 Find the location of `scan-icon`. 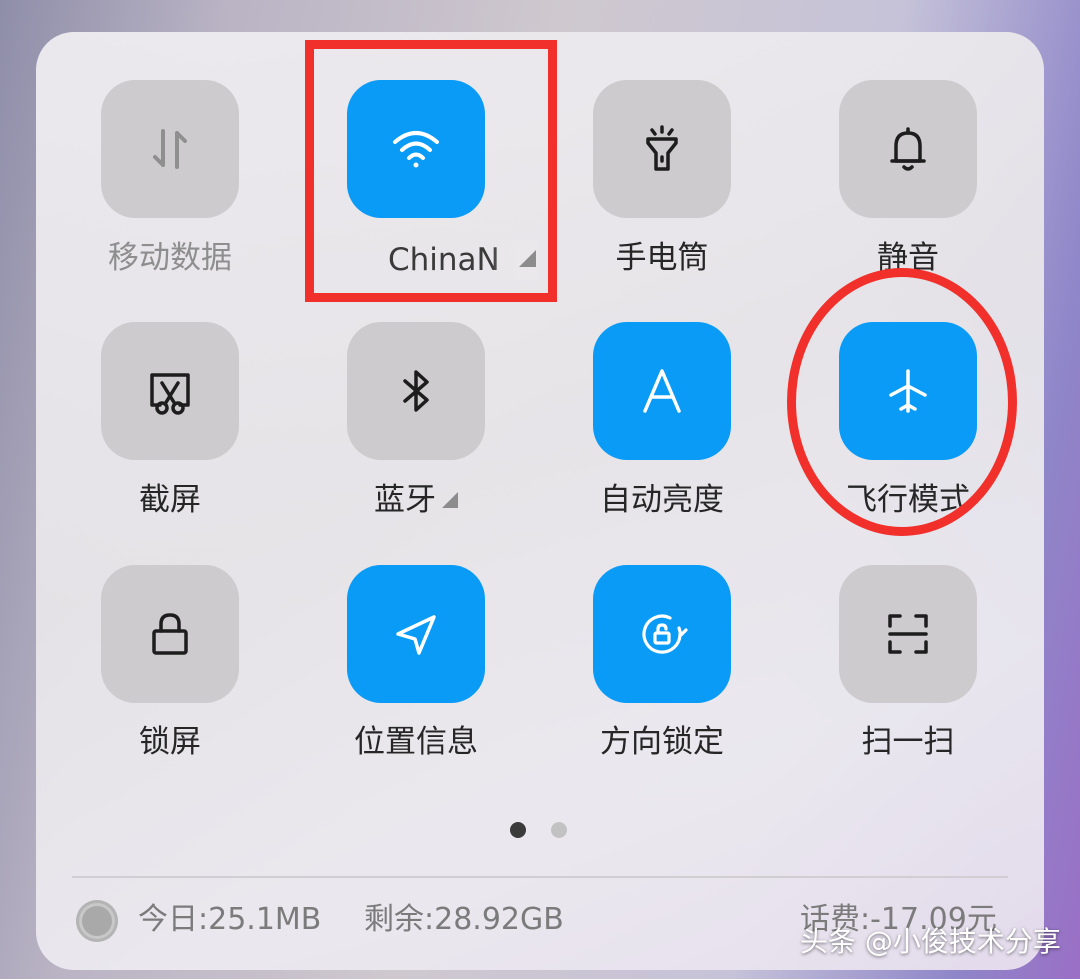

scan-icon is located at coordinates (908, 634).